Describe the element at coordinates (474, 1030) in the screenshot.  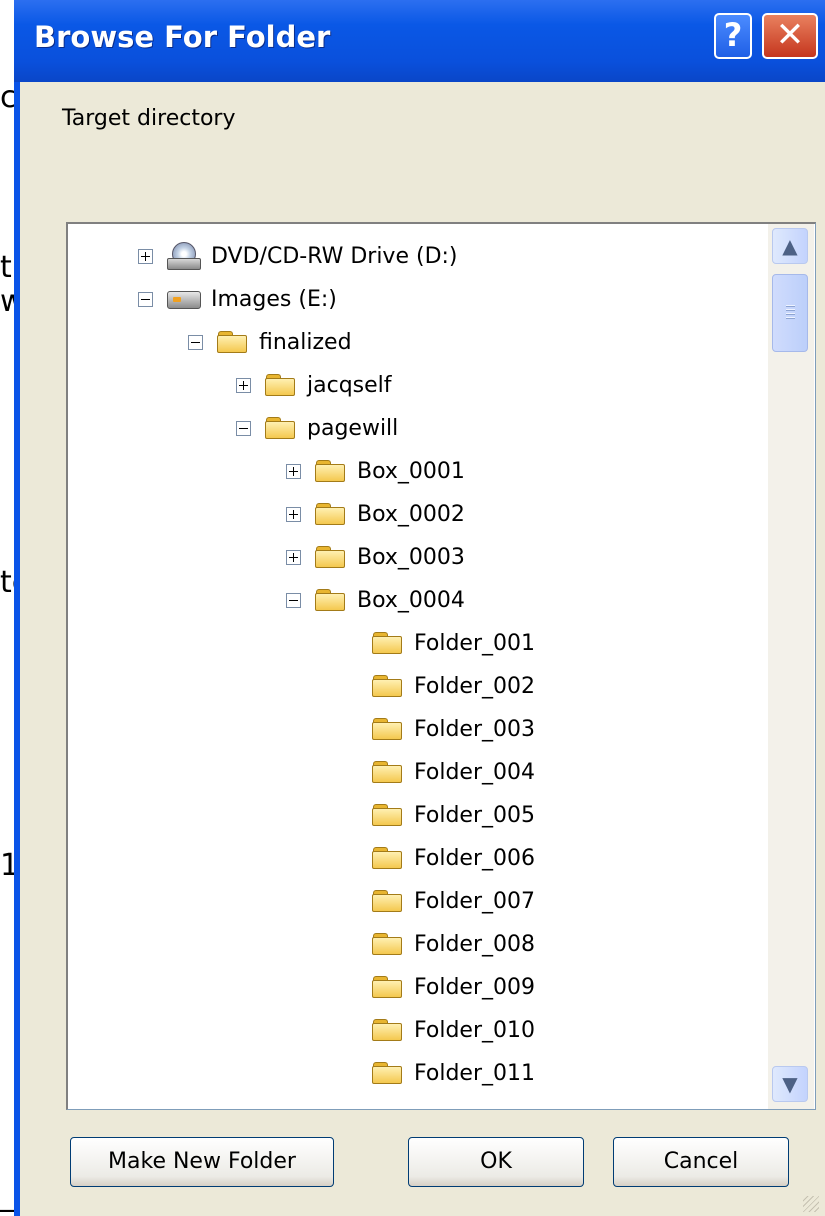
I see `tree-node-label: Folder_010` at that location.